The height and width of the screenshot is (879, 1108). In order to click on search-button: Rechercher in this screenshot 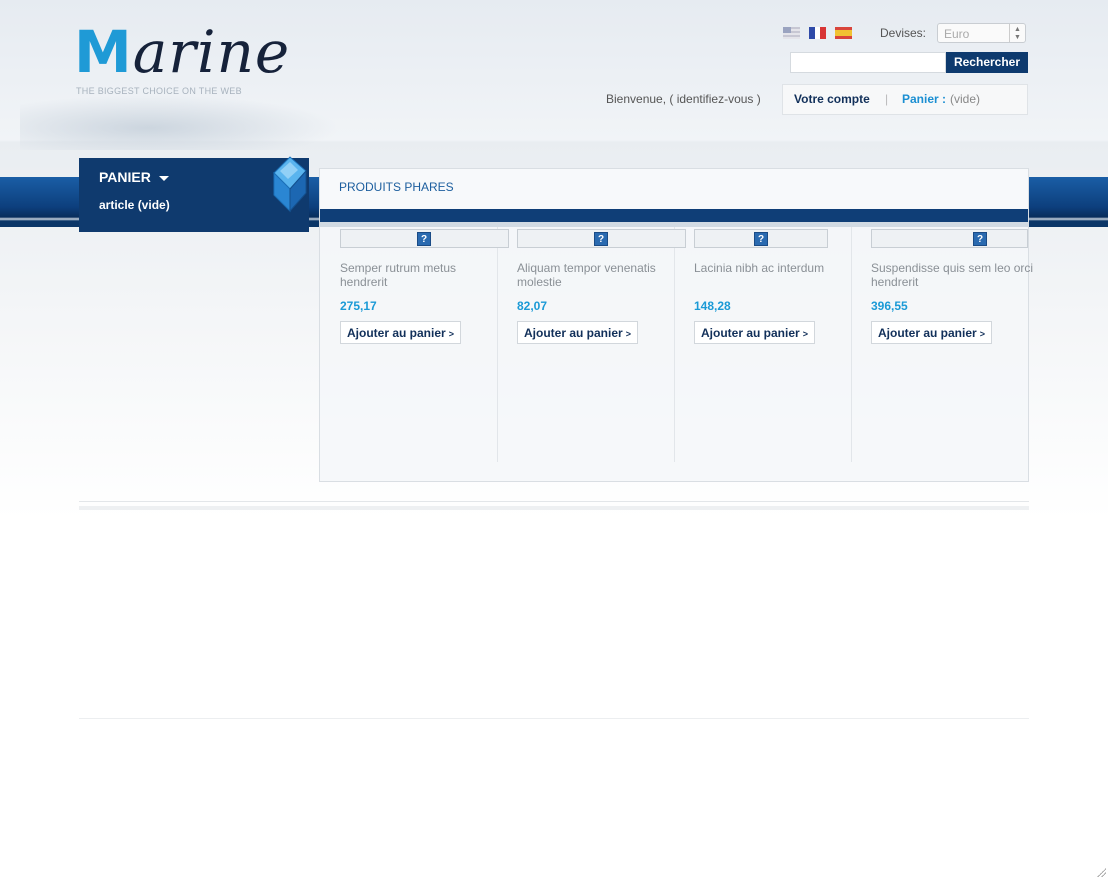, I will do `click(987, 62)`.